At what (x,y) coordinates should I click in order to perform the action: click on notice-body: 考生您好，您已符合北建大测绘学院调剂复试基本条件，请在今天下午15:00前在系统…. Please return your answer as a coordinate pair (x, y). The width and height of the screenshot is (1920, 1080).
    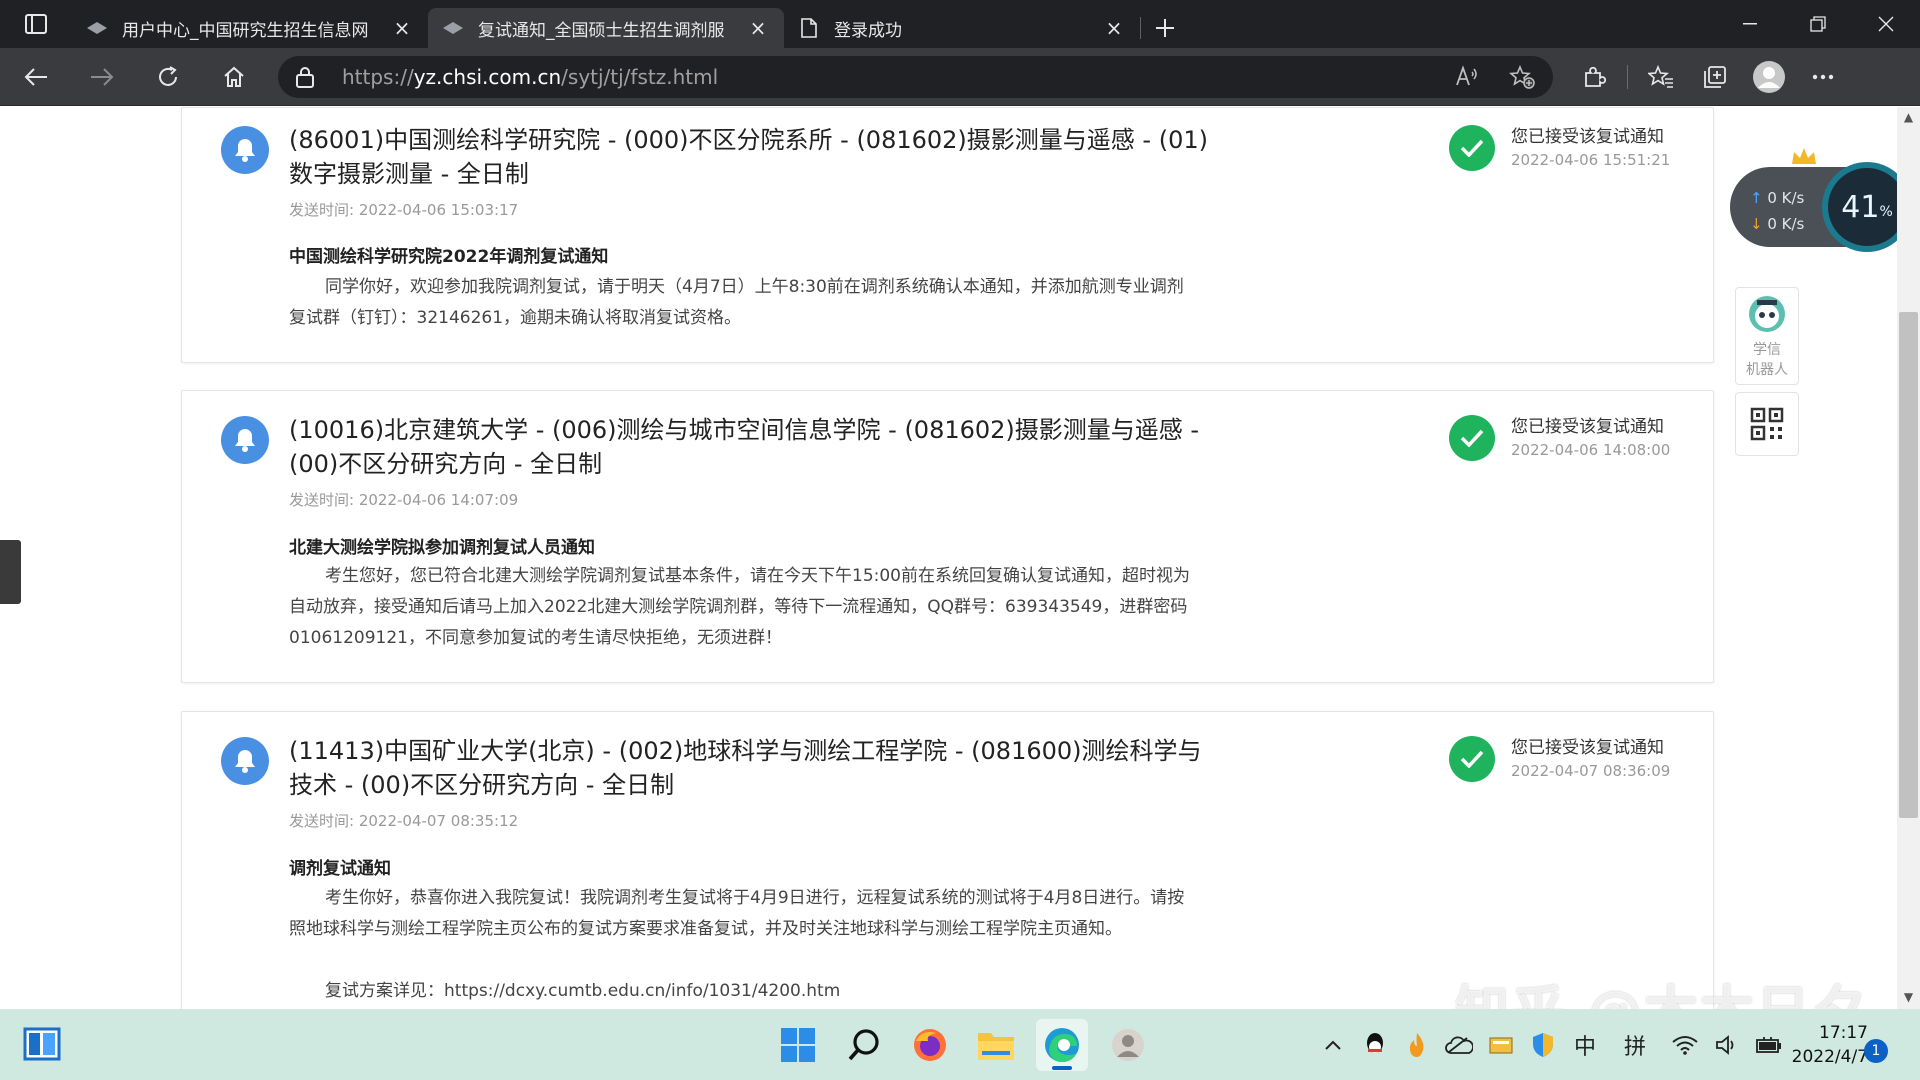
    Looking at the image, I should click on (739, 607).